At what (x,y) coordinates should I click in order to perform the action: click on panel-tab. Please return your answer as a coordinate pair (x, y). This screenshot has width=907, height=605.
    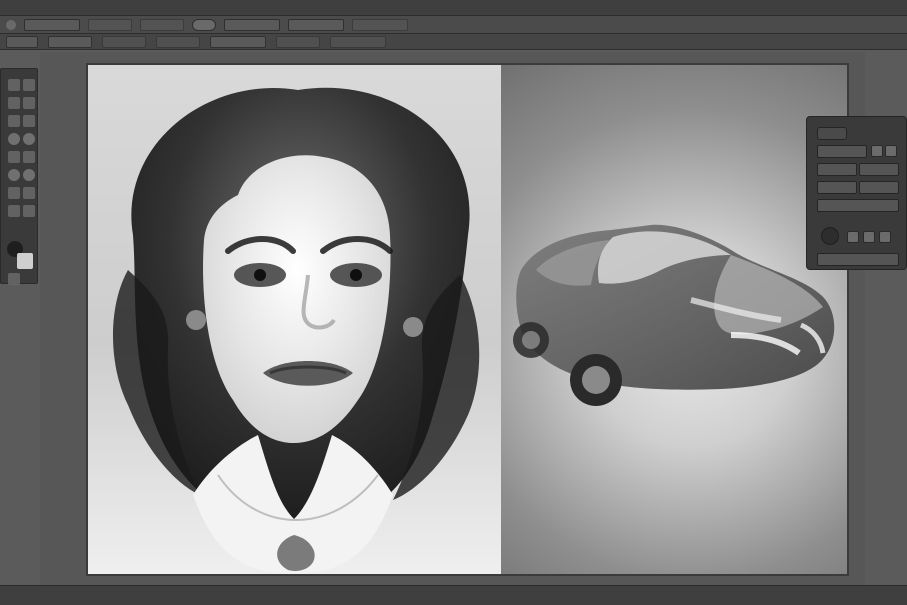
    Looking at the image, I should click on (832, 133).